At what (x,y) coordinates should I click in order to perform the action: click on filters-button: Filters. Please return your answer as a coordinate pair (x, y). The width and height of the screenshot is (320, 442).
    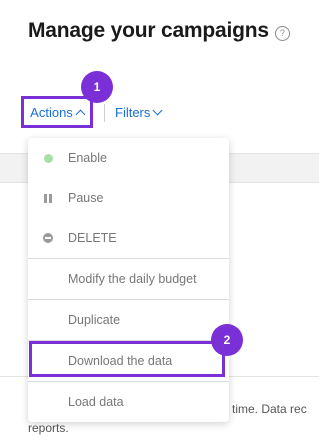
    Looking at the image, I should click on (139, 112).